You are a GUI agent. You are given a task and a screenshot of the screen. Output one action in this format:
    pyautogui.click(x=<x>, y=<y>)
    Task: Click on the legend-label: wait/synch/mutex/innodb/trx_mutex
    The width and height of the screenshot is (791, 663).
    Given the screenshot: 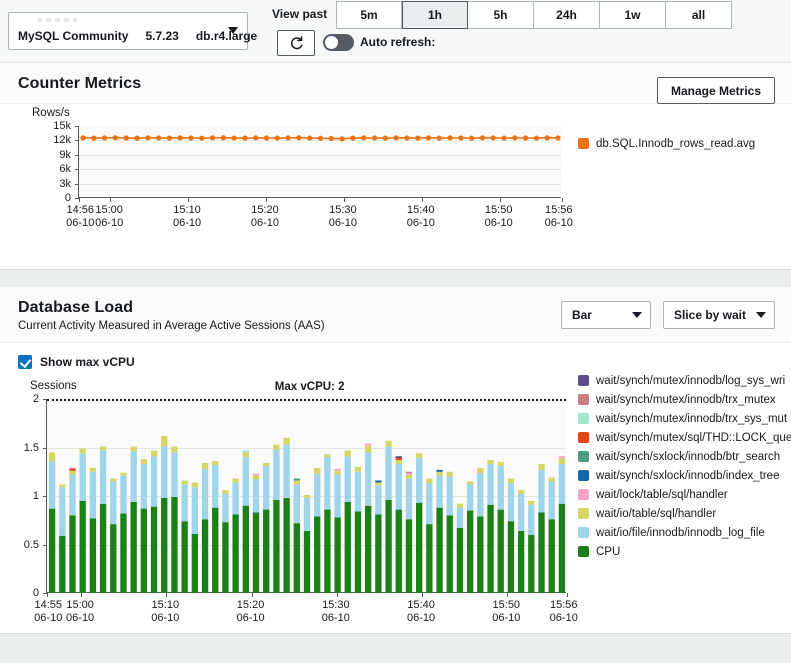 What is the action you would take?
    pyautogui.click(x=686, y=399)
    